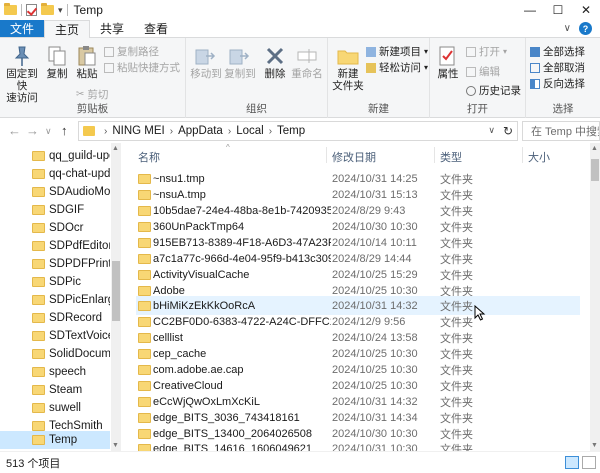 The width and height of the screenshot is (600, 473). Describe the element at coordinates (47, 9) in the screenshot. I see `new-folder-icon` at that location.